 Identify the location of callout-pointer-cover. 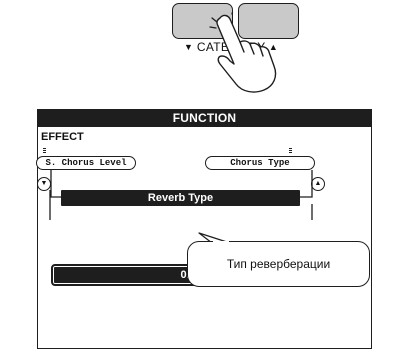
(221, 242).